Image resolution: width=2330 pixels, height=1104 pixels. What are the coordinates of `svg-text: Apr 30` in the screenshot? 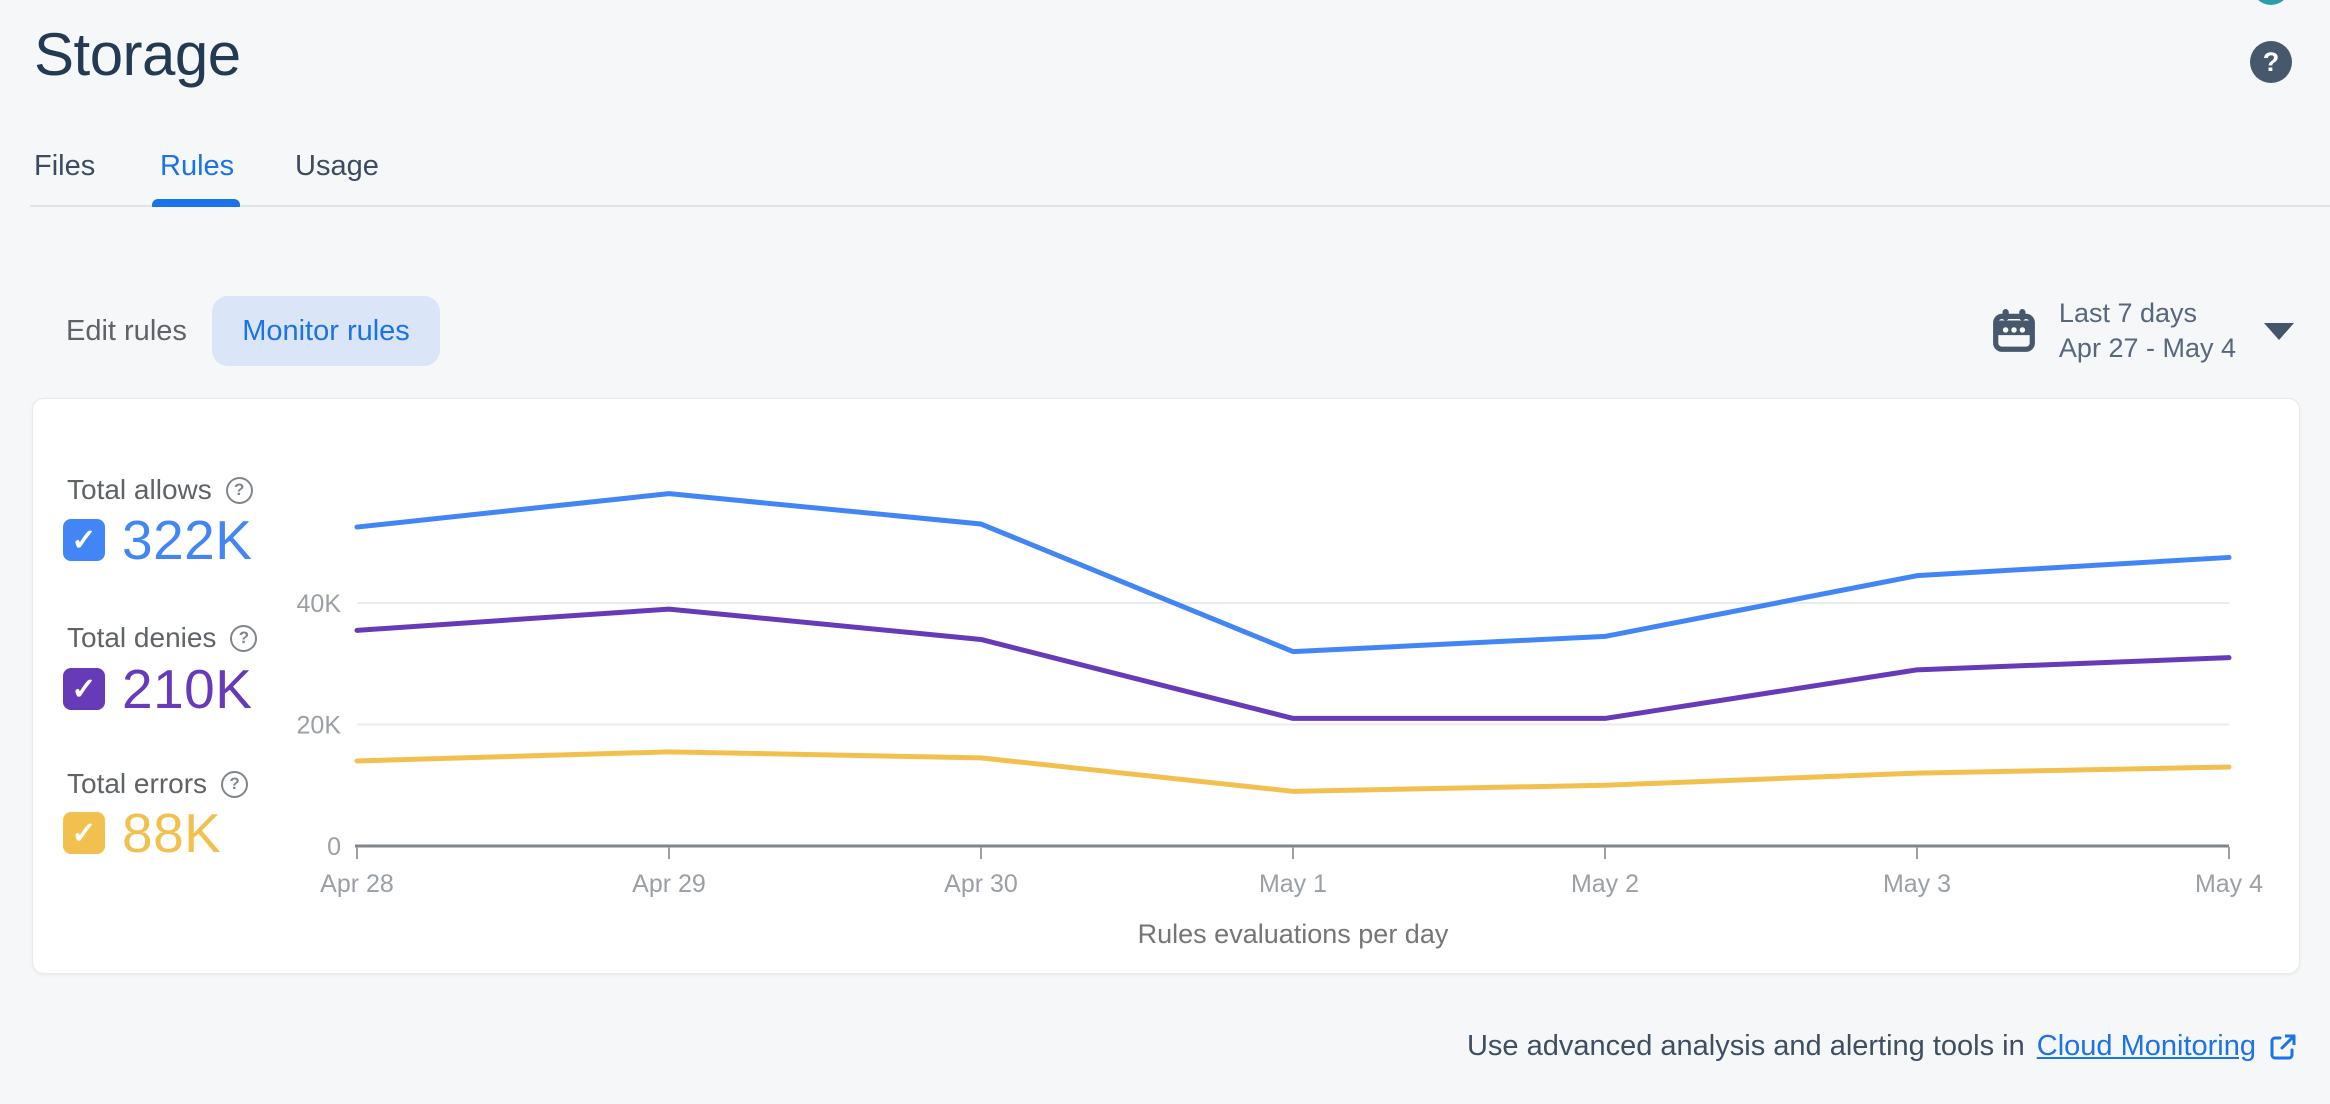 It's located at (981, 884).